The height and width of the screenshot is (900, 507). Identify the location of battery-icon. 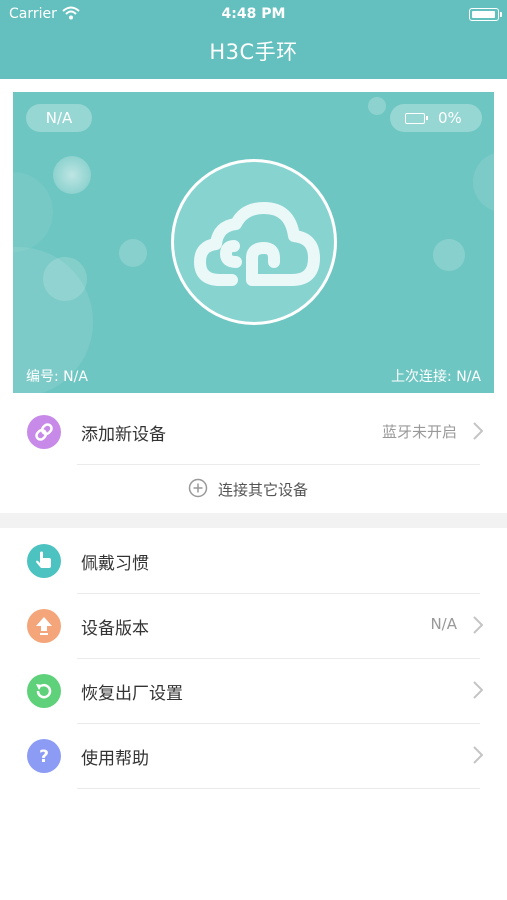
(485, 14).